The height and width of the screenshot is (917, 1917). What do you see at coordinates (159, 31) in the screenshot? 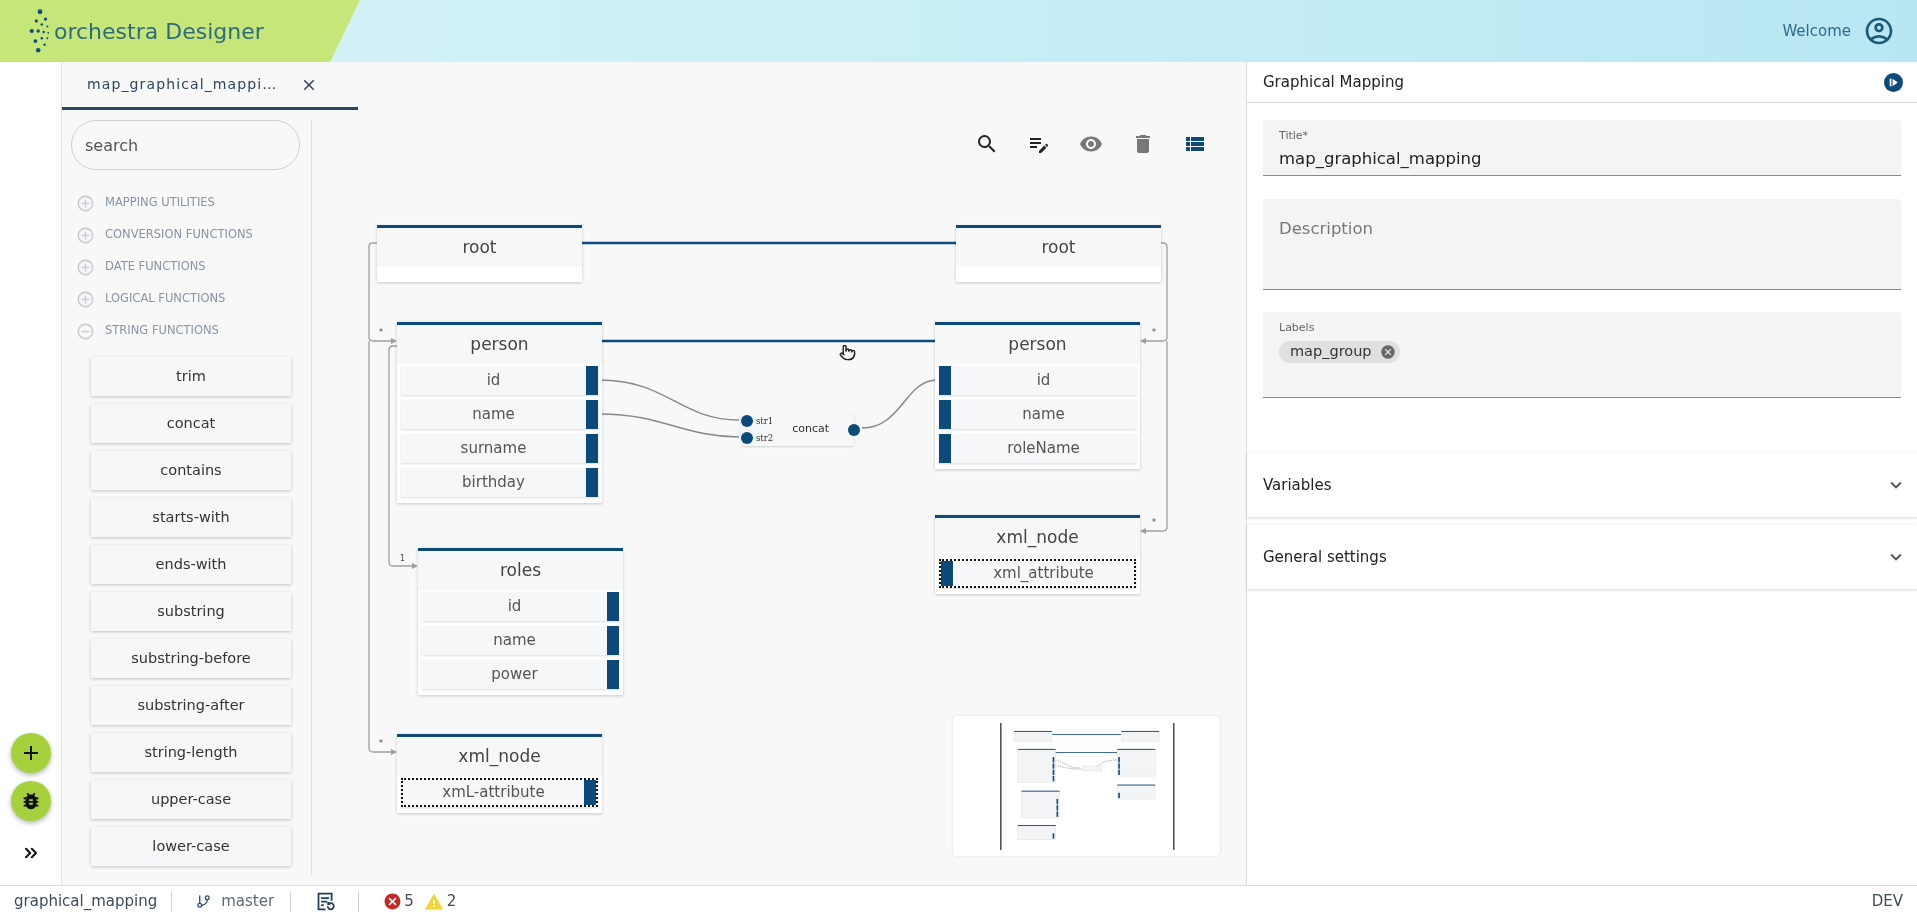
I see `app-name: orchestra Designer` at bounding box center [159, 31].